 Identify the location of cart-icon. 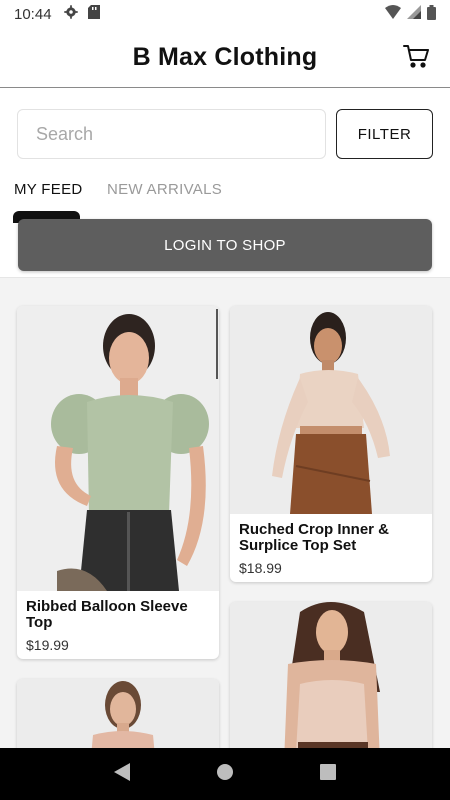
(416, 58).